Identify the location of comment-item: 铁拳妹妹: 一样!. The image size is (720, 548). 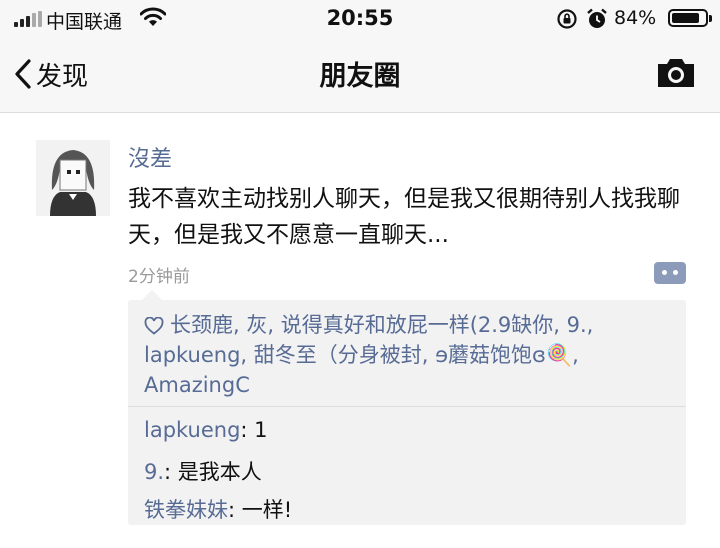
(218, 509).